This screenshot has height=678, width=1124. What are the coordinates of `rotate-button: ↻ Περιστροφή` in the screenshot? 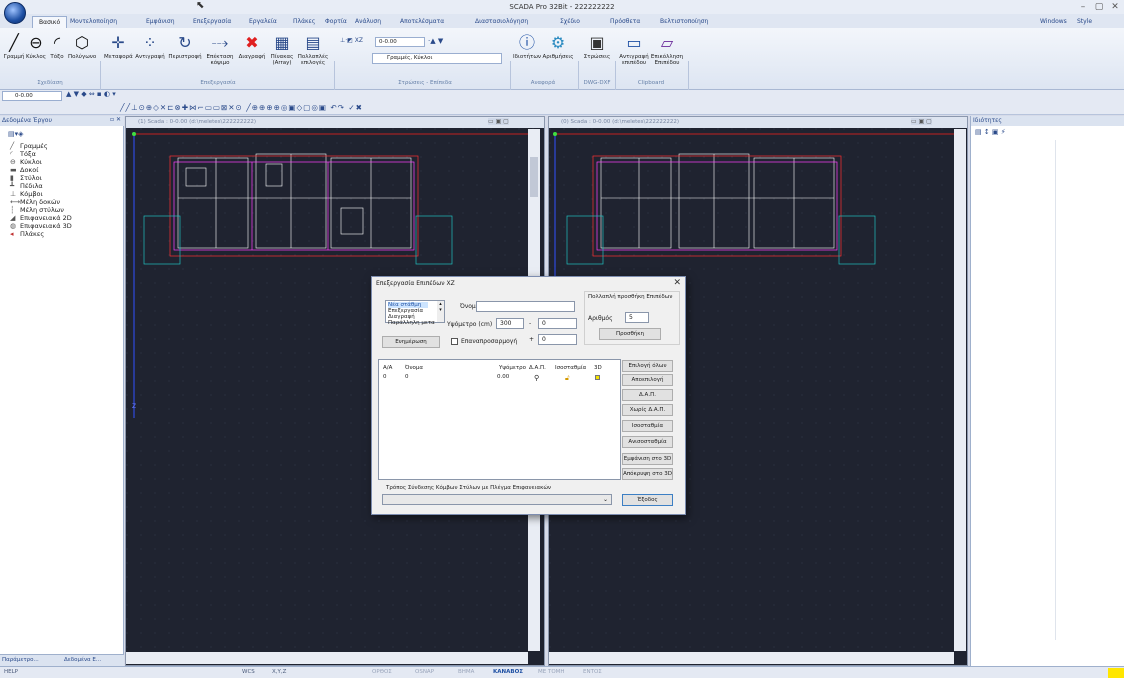 It's located at (185, 47).